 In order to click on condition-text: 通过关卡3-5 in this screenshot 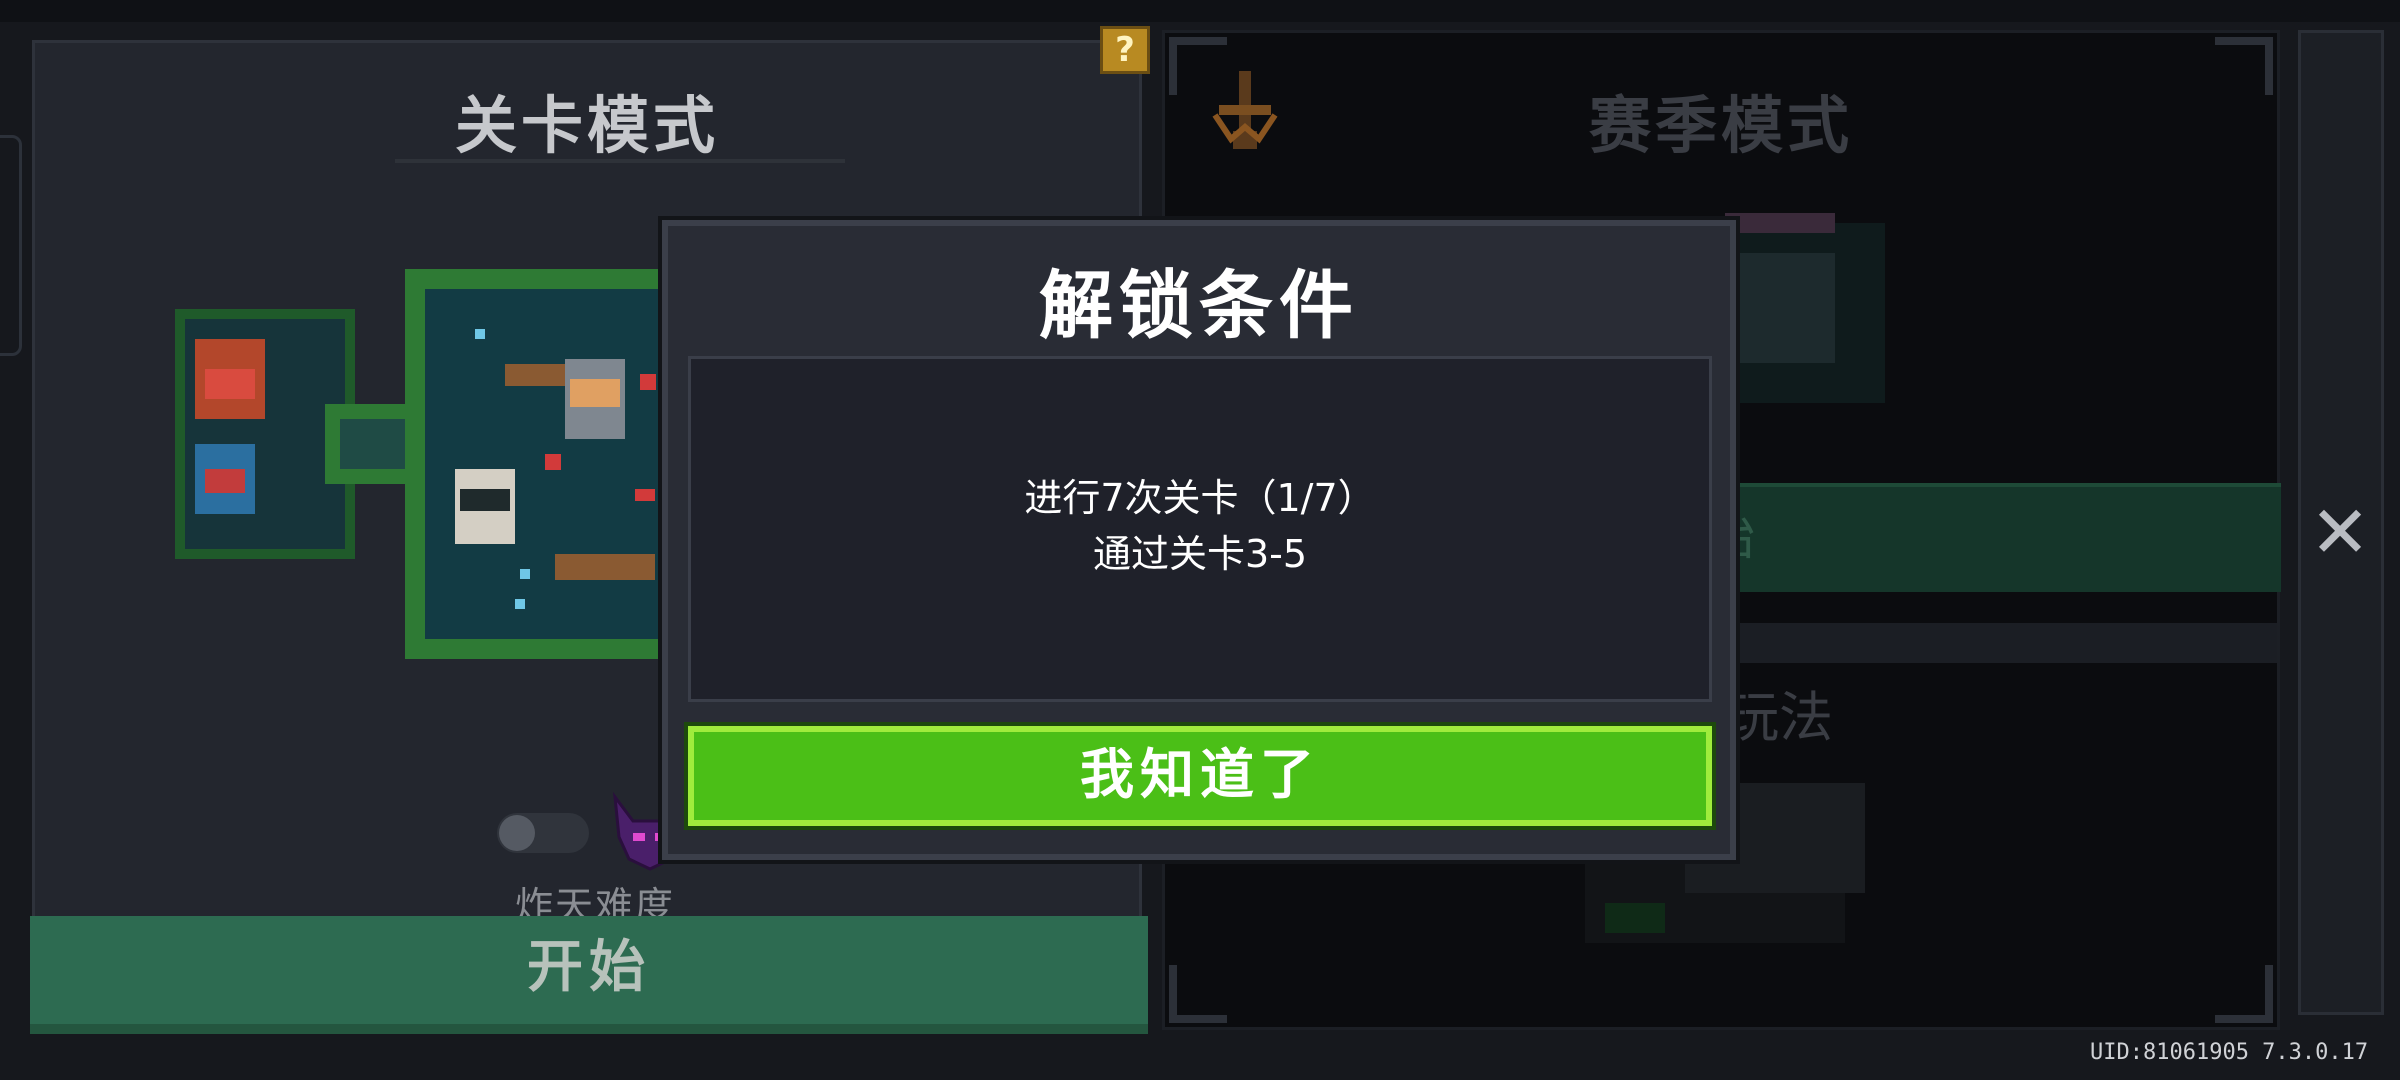, I will do `click(1200, 554)`.